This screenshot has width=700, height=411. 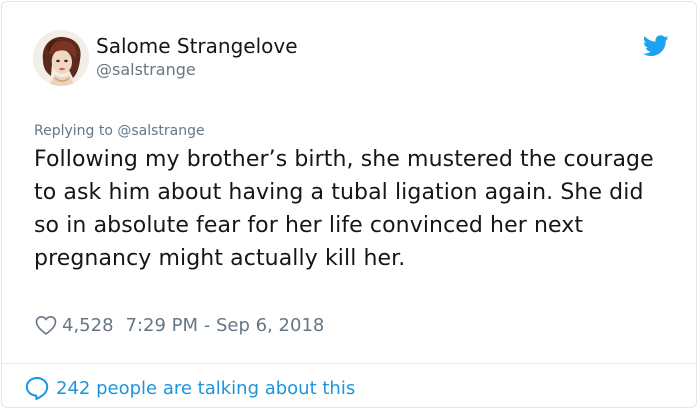 What do you see at coordinates (119, 131) in the screenshot?
I see `replying-to-label: Replying to @salstrange` at bounding box center [119, 131].